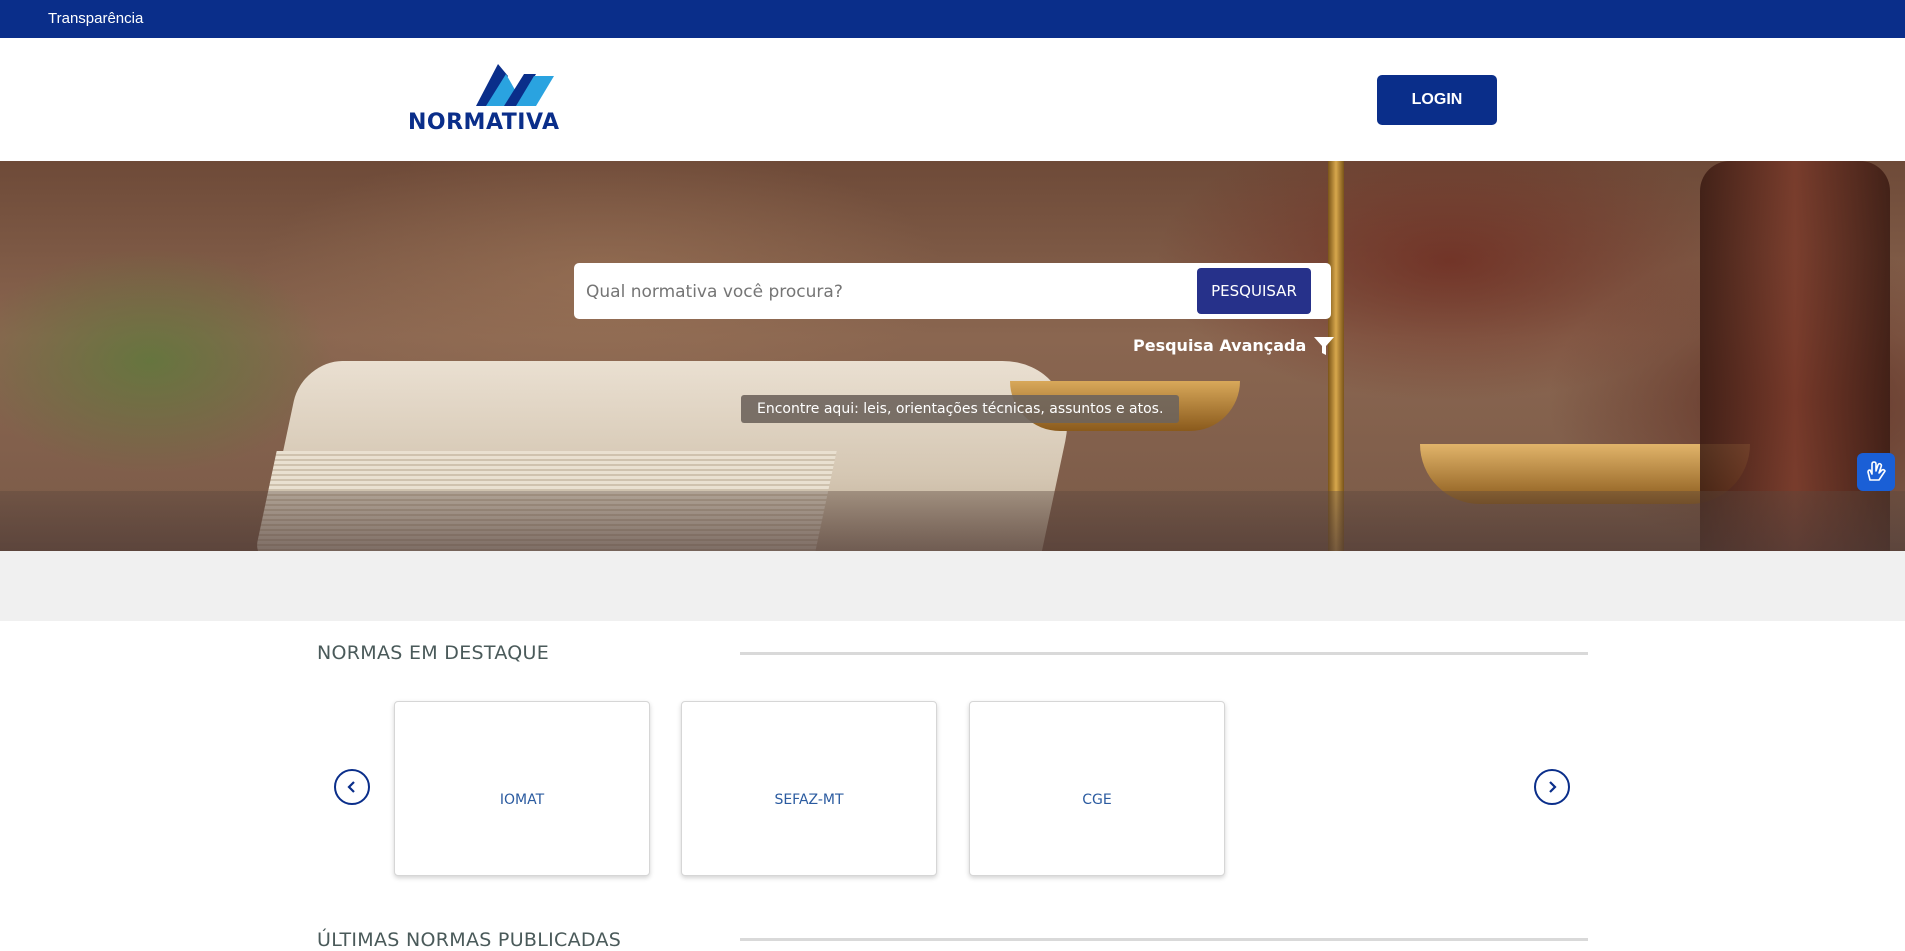  What do you see at coordinates (1220, 345) in the screenshot?
I see `advanced-search-label: Pesquisa Avançada` at bounding box center [1220, 345].